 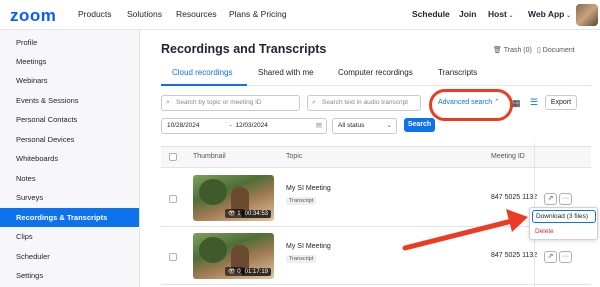 I want to click on trash-link: 🗑 Trash (0), so click(x=512, y=50).